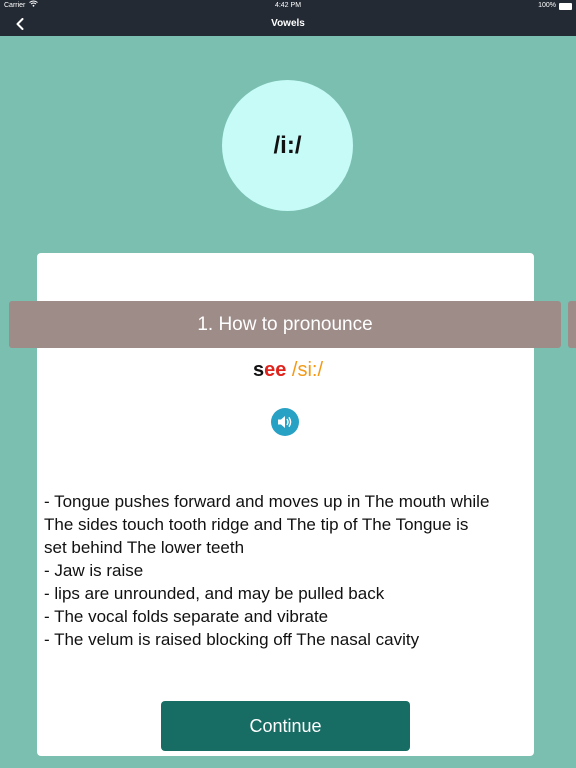 This screenshot has height=768, width=576. Describe the element at coordinates (572, 324) in the screenshot. I see `next-section-header` at that location.